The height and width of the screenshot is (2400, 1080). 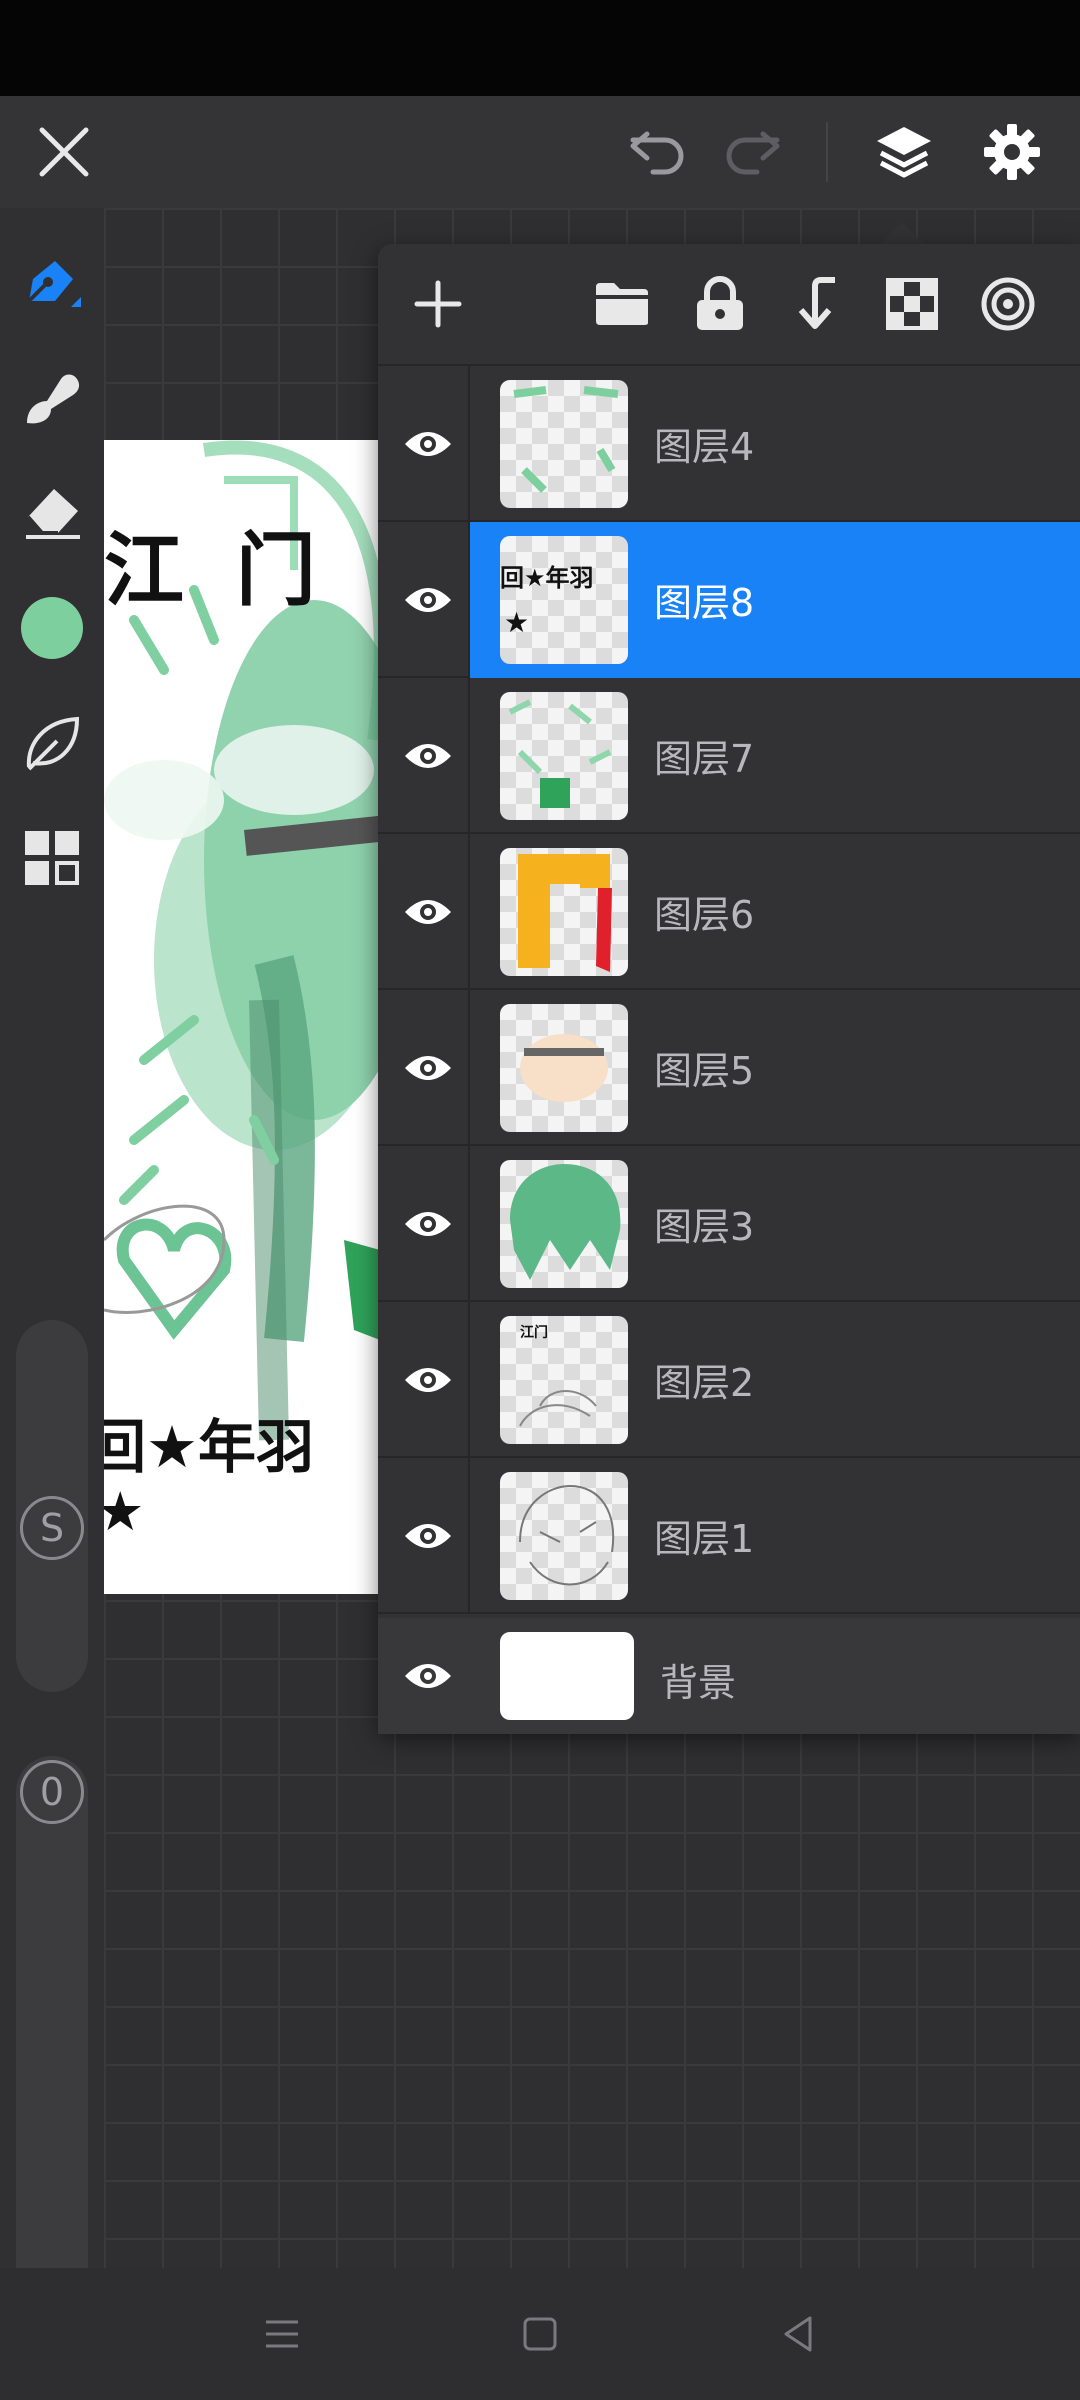 I want to click on redo-button, so click(x=753, y=152).